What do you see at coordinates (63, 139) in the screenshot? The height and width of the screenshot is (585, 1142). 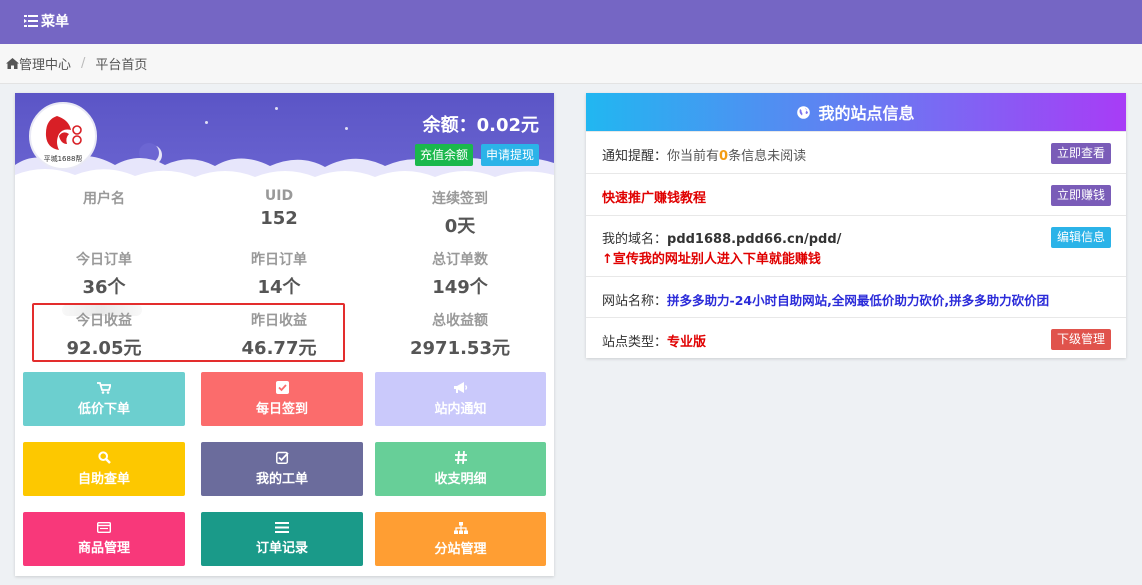 I see `logo-mark: 平城1688帮` at bounding box center [63, 139].